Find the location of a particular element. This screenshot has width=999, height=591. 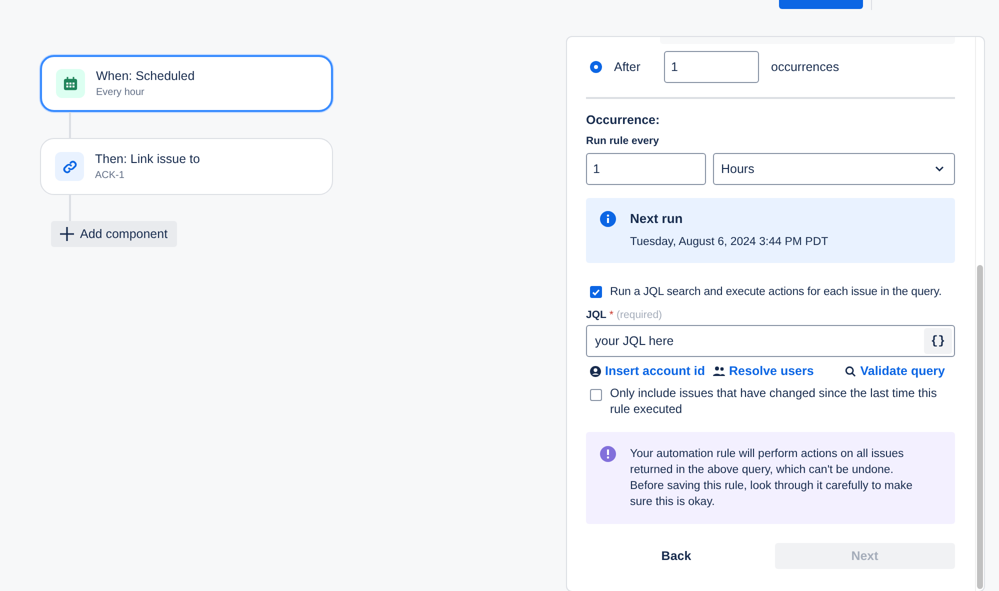

info-title: Next run is located at coordinates (657, 219).